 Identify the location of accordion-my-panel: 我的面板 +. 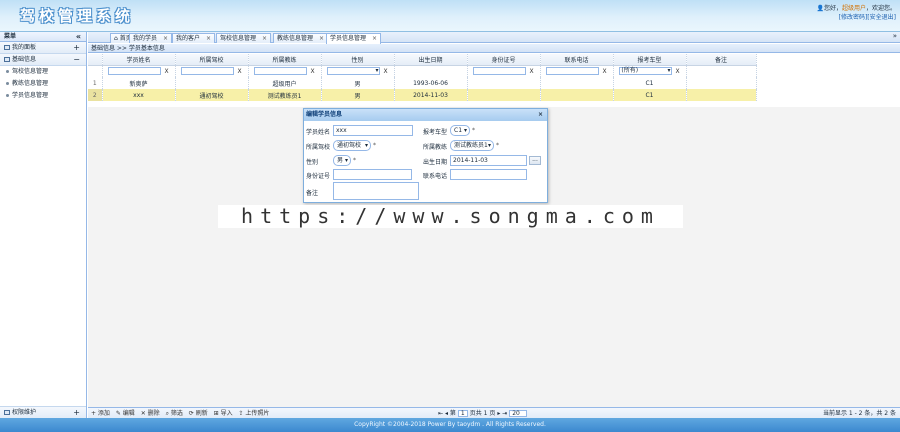
(43, 48).